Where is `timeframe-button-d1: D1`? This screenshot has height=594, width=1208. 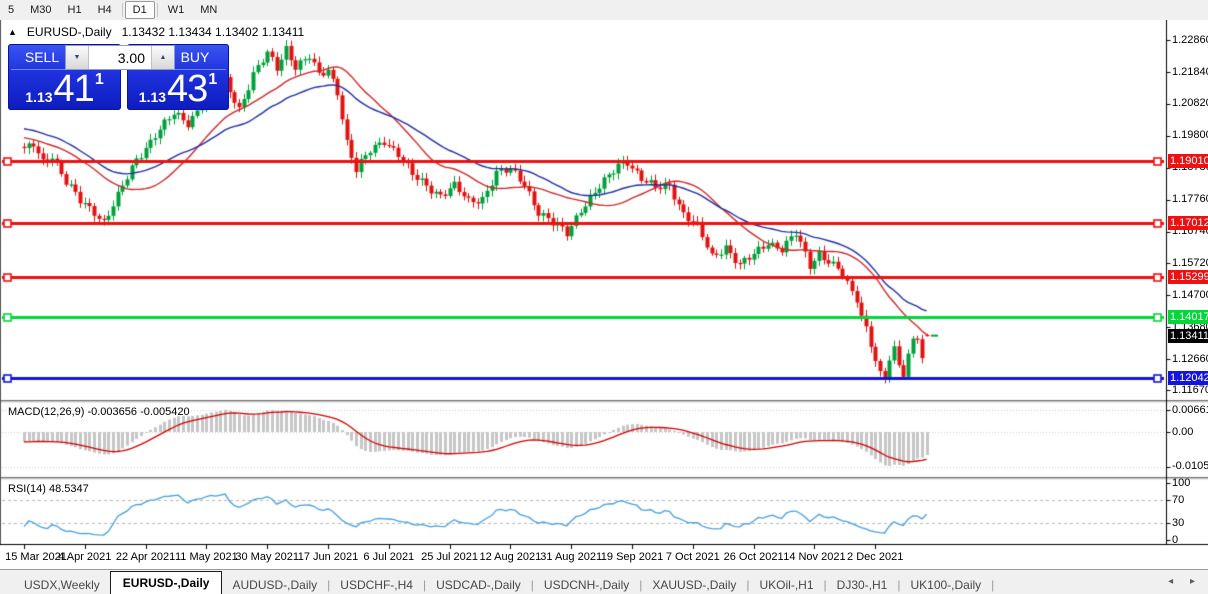
timeframe-button-d1: D1 is located at coordinates (139, 10).